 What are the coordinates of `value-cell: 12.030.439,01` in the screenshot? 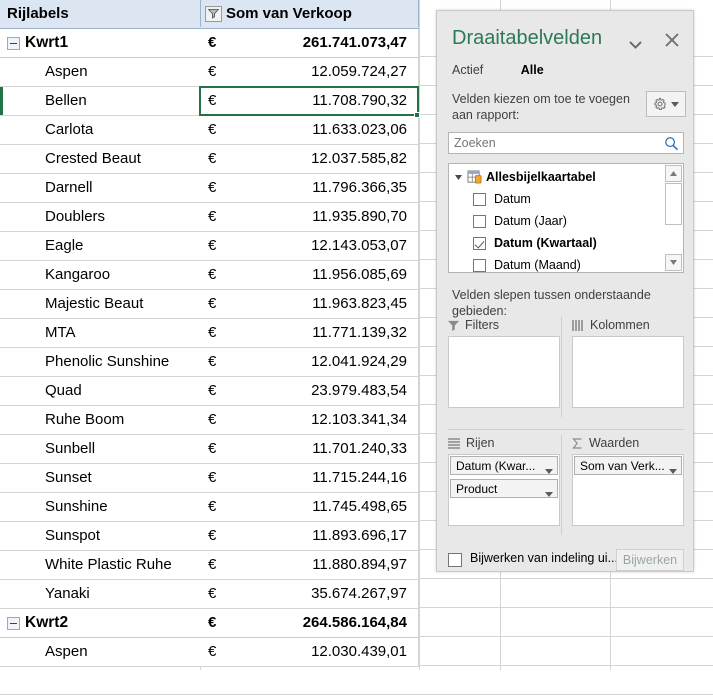 It's located at (311, 652).